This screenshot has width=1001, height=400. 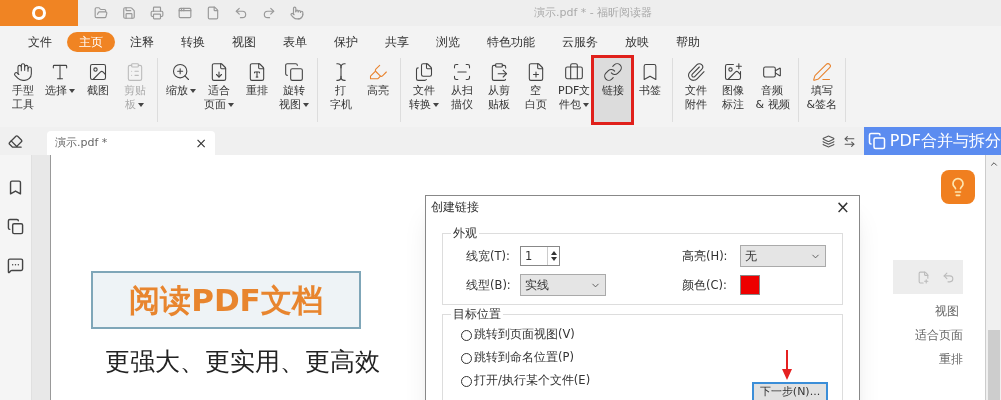 I want to click on color-swatch, so click(x=750, y=285).